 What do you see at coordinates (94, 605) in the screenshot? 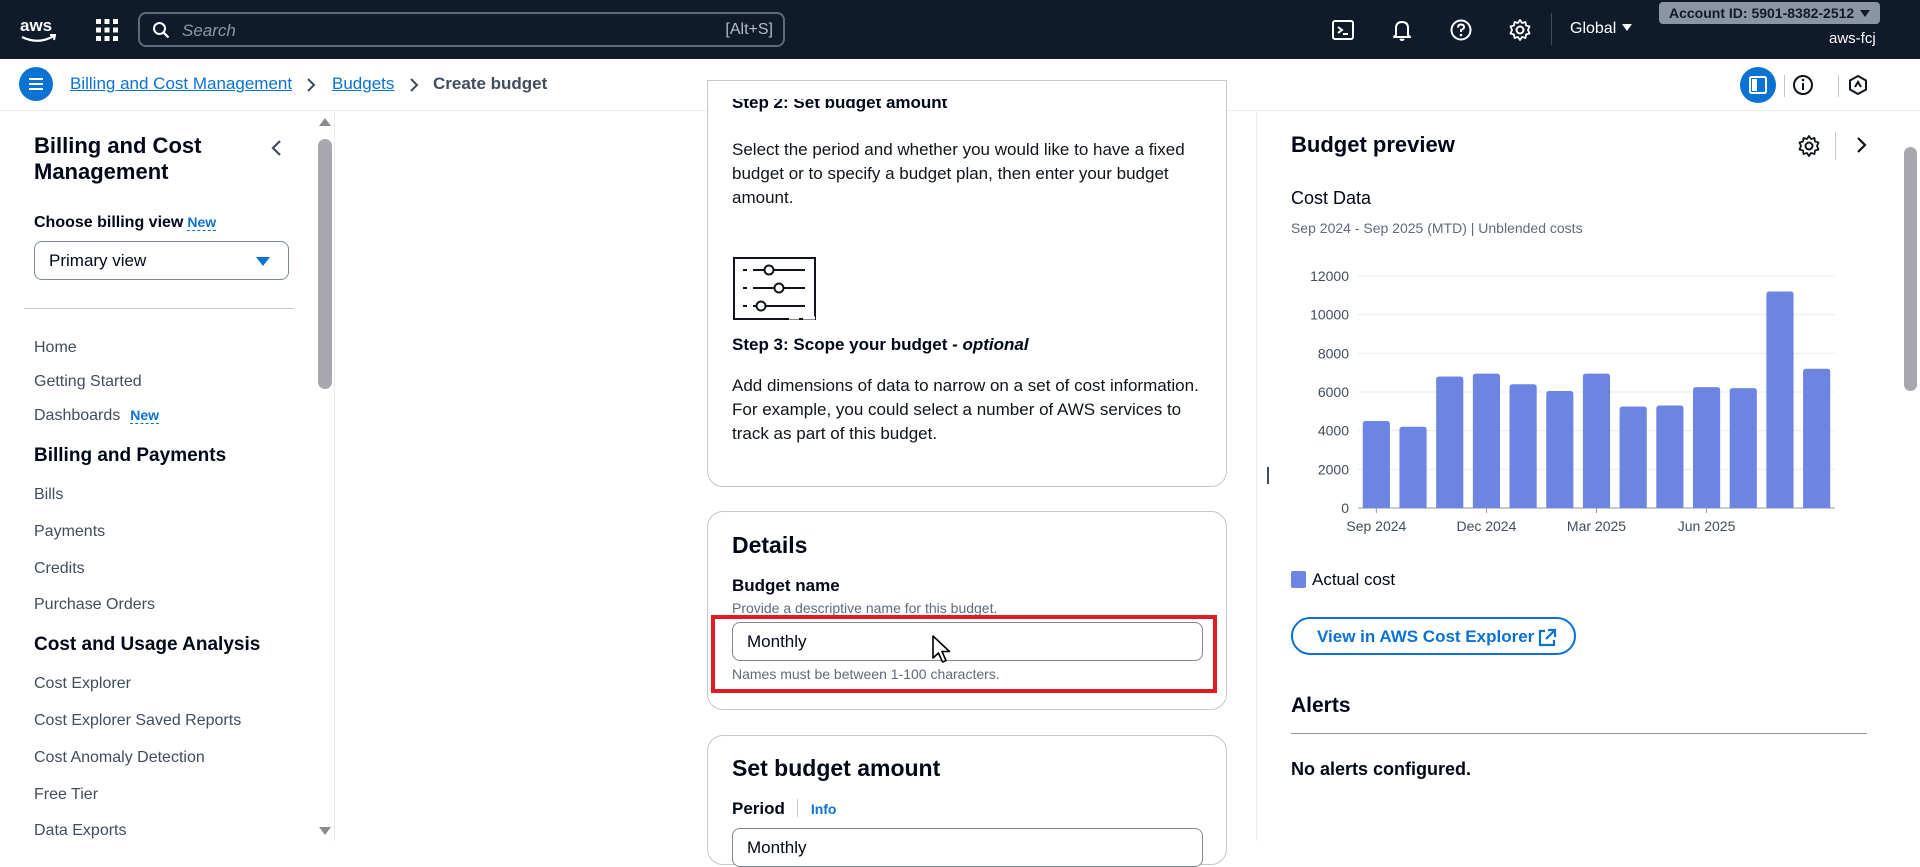
I see `sidebar-item-purchase-orders: Purchase Orders` at bounding box center [94, 605].